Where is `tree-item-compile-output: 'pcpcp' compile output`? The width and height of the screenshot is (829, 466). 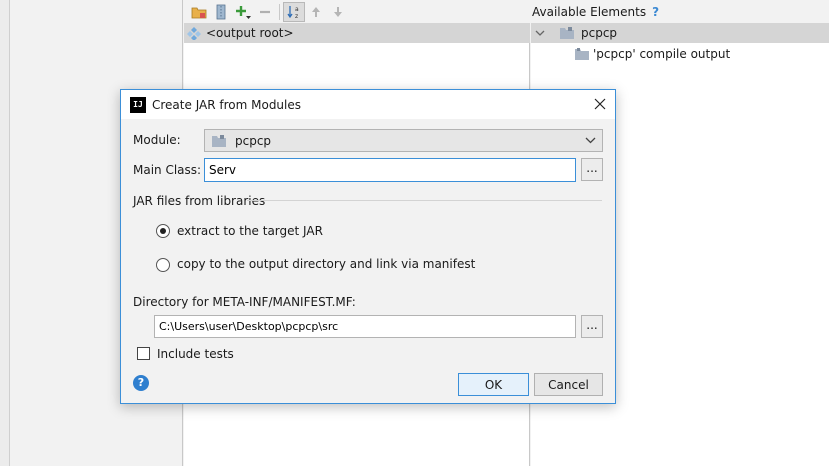 tree-item-compile-output: 'pcpcp' compile output is located at coordinates (652, 54).